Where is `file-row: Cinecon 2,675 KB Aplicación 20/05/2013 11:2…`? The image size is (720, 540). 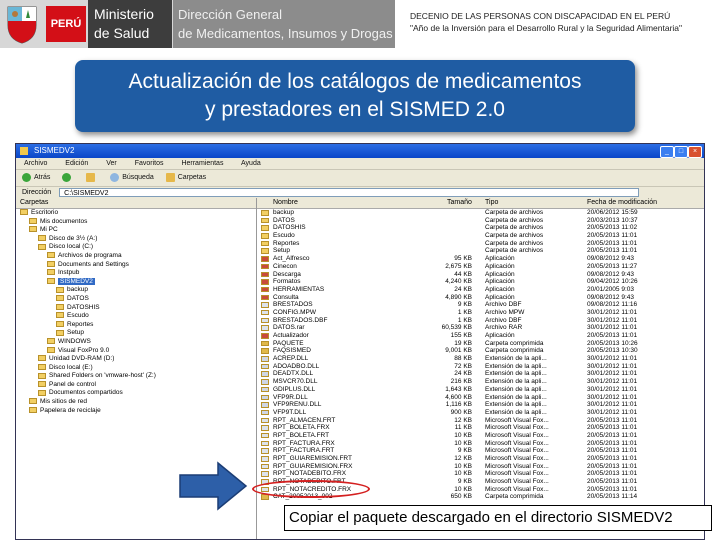 file-row: Cinecon 2,675 KB Aplicación 20/05/2013 11:2… is located at coordinates (480, 267).